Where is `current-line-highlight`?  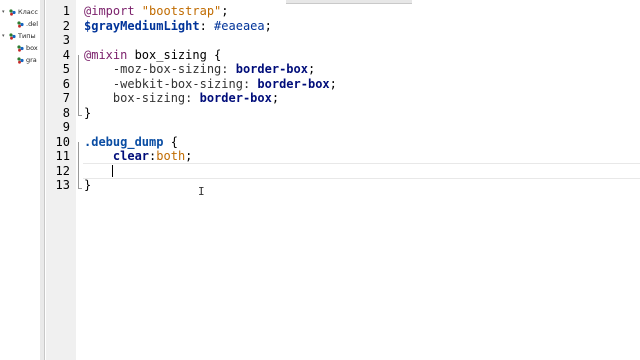 current-line-highlight is located at coordinates (361, 170).